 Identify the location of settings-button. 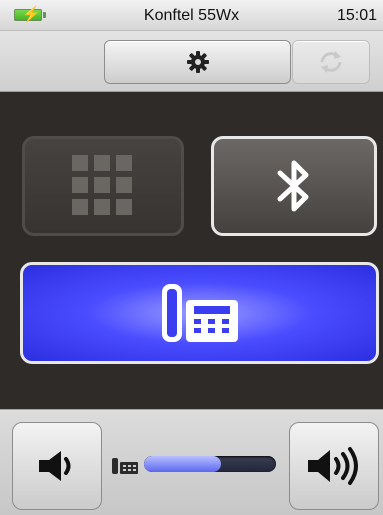
(197, 62).